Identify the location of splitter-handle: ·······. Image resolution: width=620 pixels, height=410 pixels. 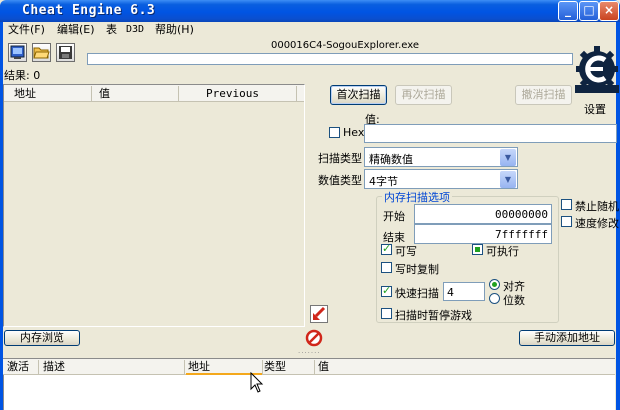
(310, 353).